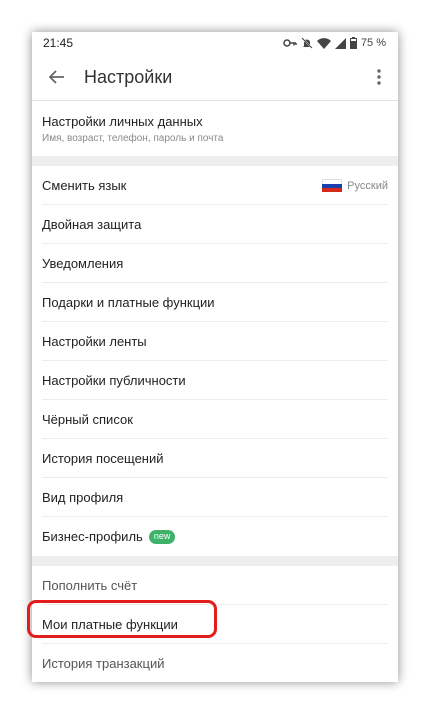 This screenshot has height=714, width=429. What do you see at coordinates (367, 185) in the screenshot?
I see `language-value-text: Русский` at bounding box center [367, 185].